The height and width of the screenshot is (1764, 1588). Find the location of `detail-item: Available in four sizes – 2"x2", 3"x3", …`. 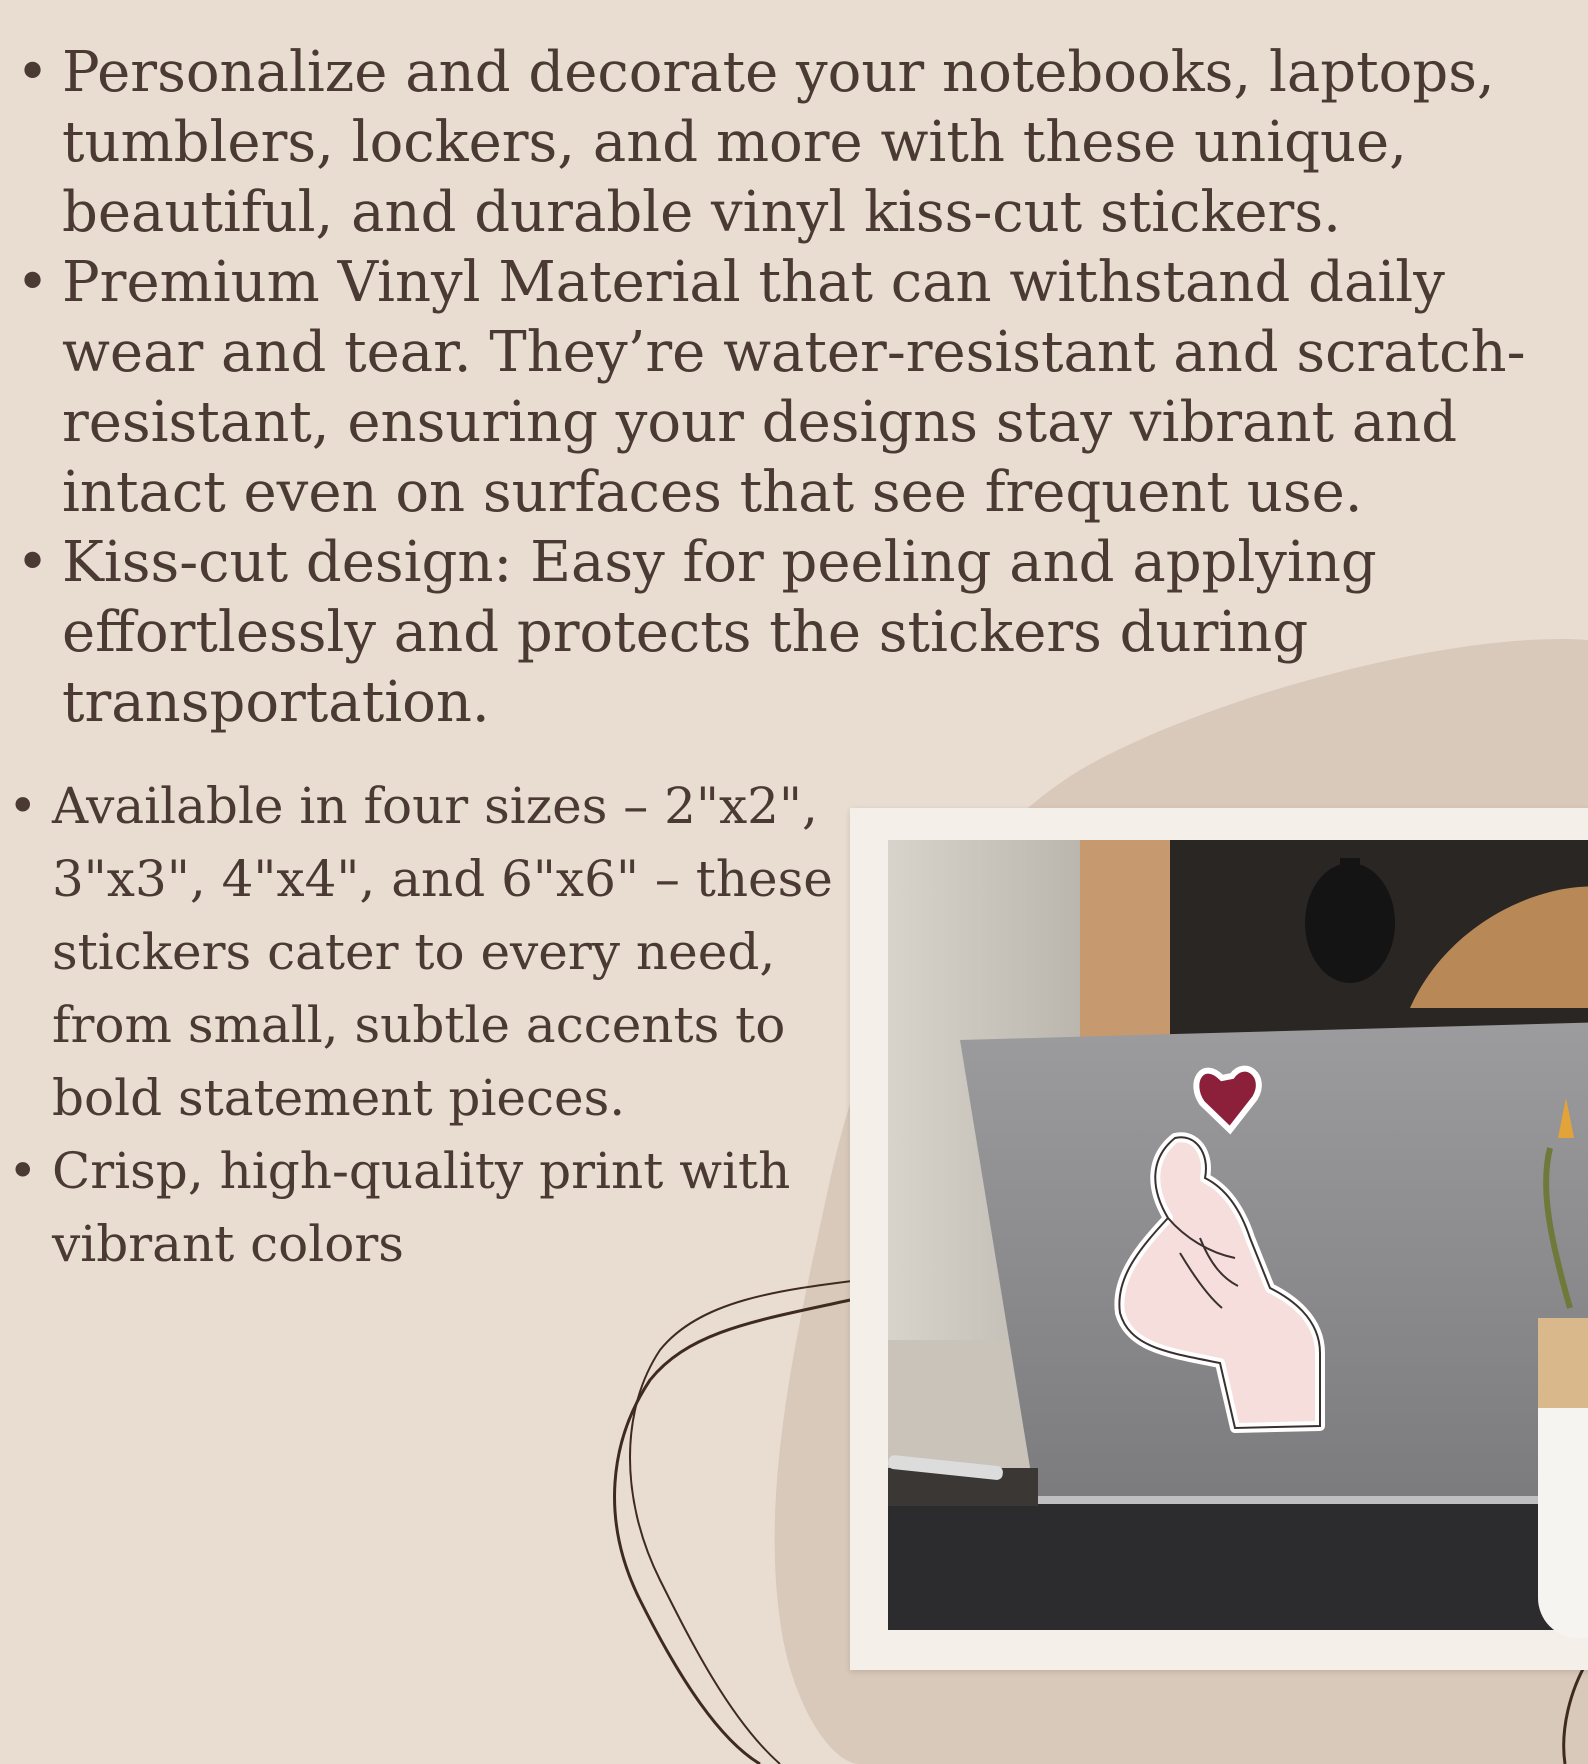

detail-item: Available in four sizes – 2"x2", 3"x3", … is located at coordinates (440, 952).